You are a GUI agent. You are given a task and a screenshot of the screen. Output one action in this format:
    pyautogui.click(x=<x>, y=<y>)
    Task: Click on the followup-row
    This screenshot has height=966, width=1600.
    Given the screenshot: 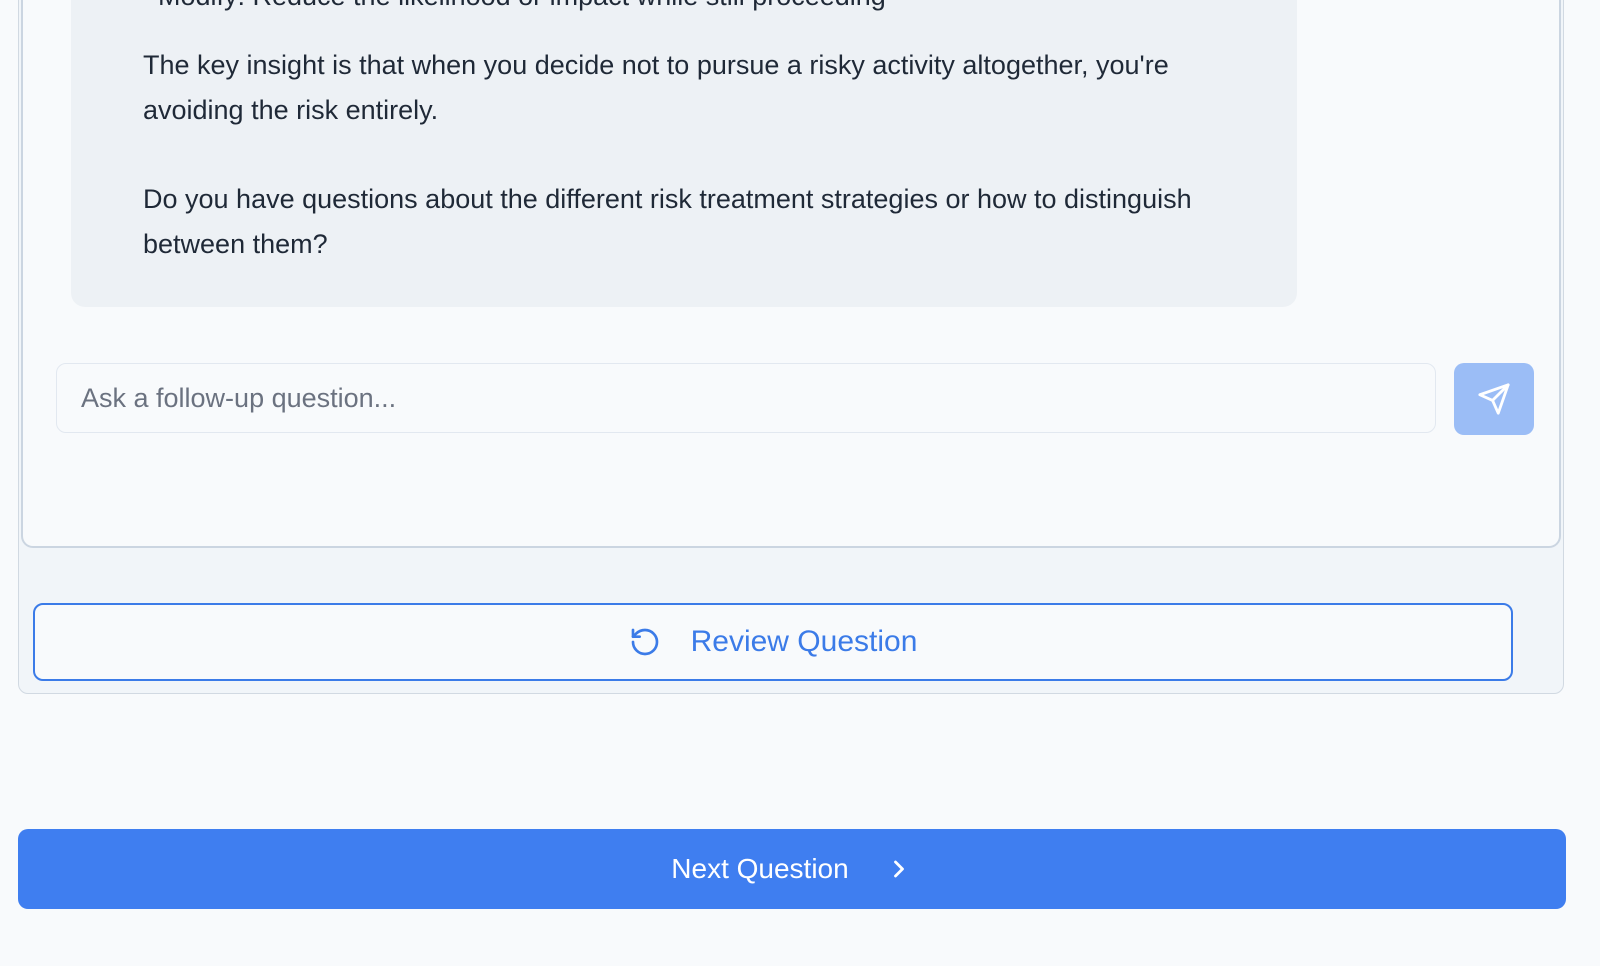 What is the action you would take?
    pyautogui.click(x=796, y=399)
    